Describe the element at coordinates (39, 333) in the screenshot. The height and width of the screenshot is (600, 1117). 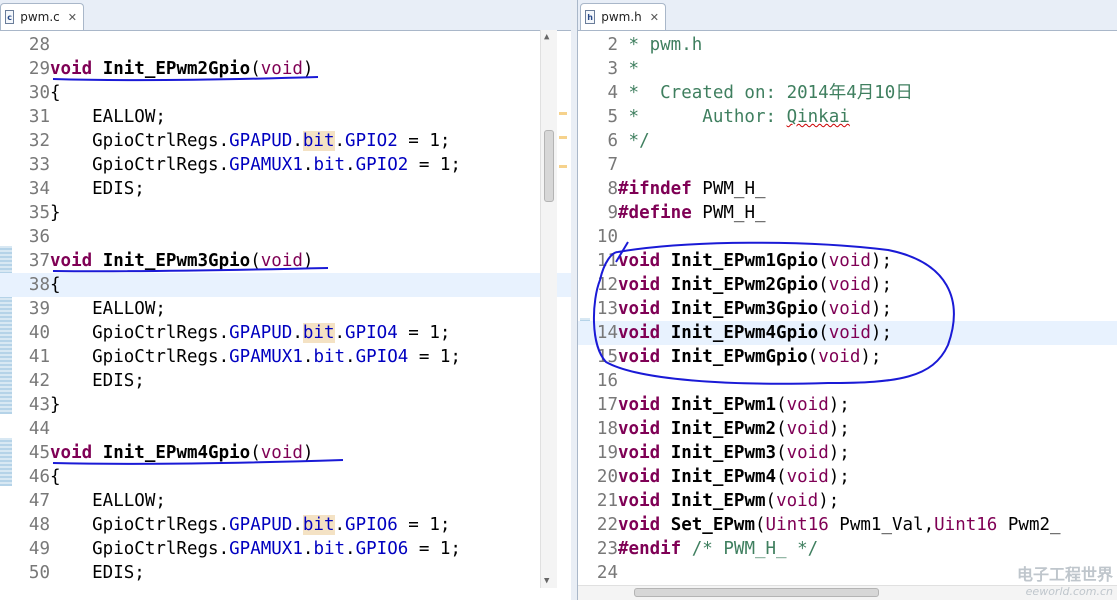
I see `line-number: 40` at that location.